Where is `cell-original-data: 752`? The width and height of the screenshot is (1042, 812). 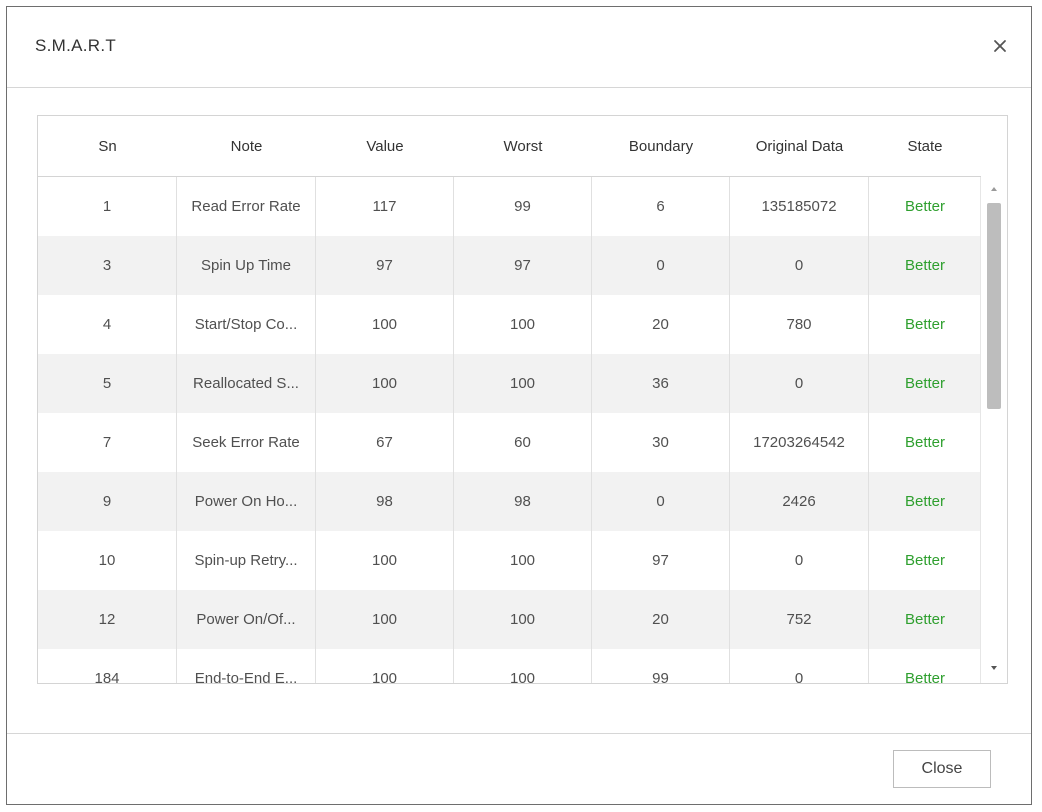
cell-original-data: 752 is located at coordinates (799, 619).